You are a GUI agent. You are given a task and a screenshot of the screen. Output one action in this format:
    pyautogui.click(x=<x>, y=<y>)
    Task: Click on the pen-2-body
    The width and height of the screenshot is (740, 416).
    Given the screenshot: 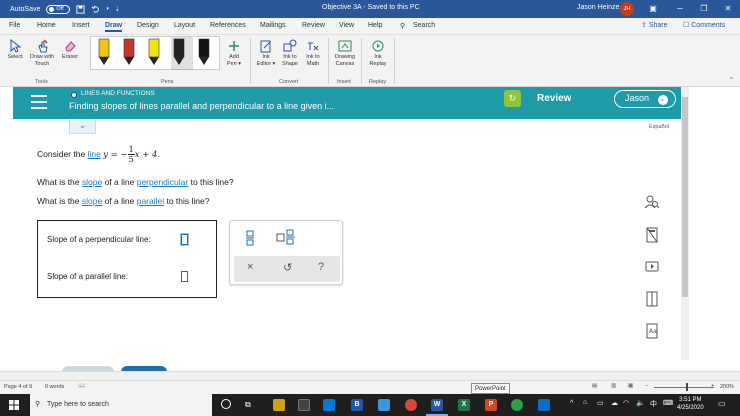 What is the action you would take?
    pyautogui.click(x=129, y=48)
    